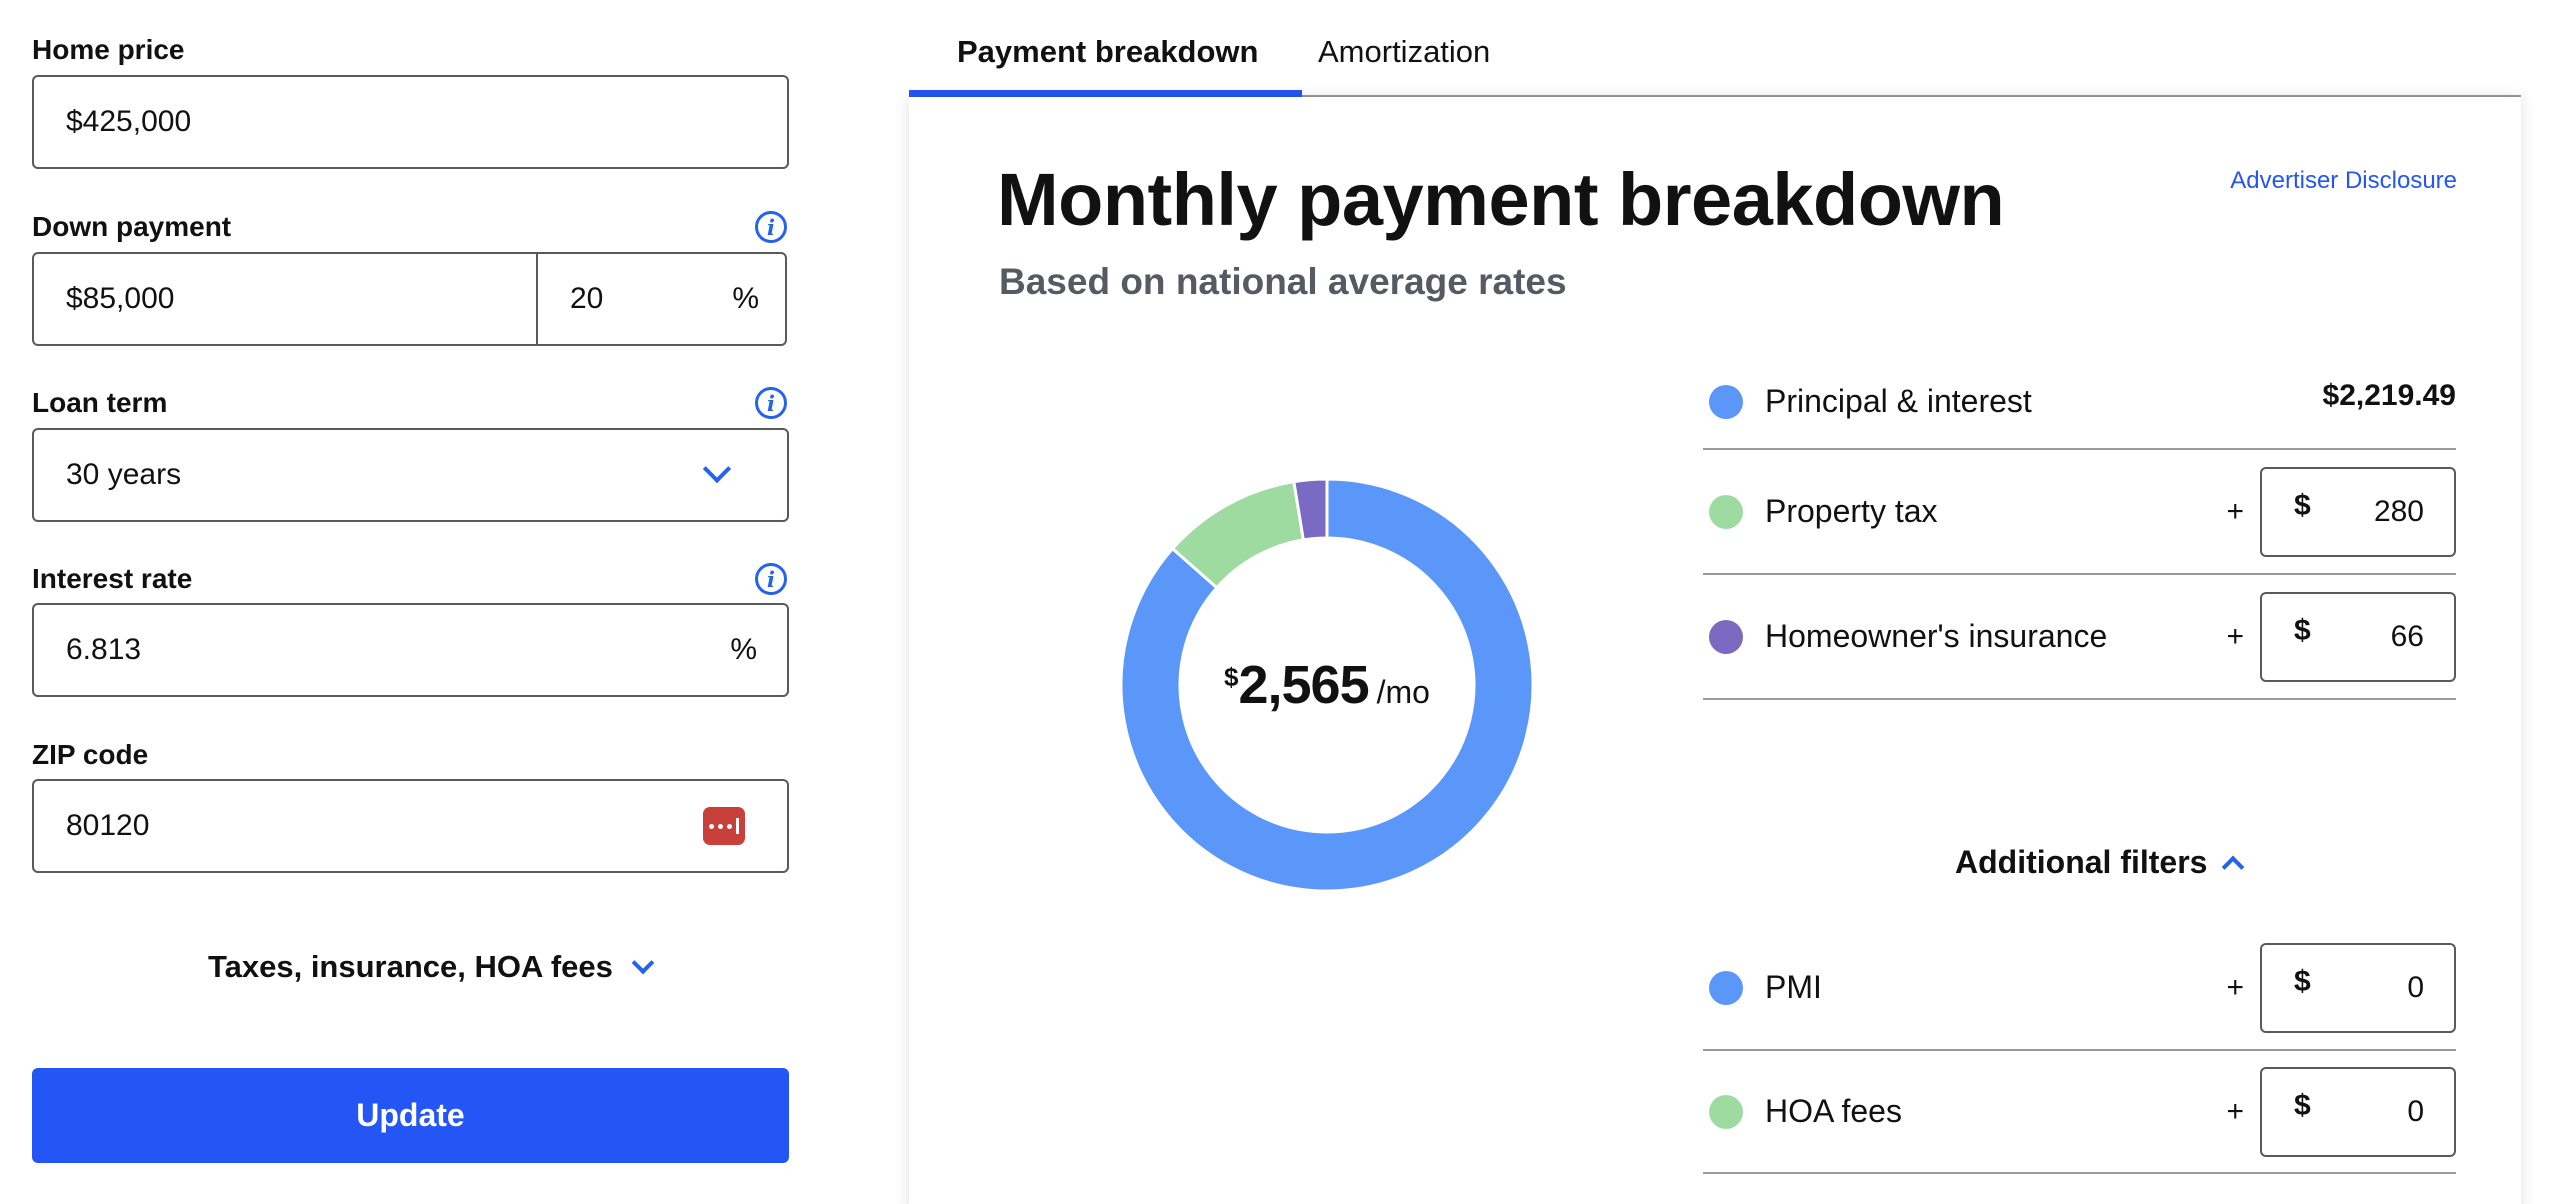  I want to click on loan-term-info-icon: i, so click(771, 403).